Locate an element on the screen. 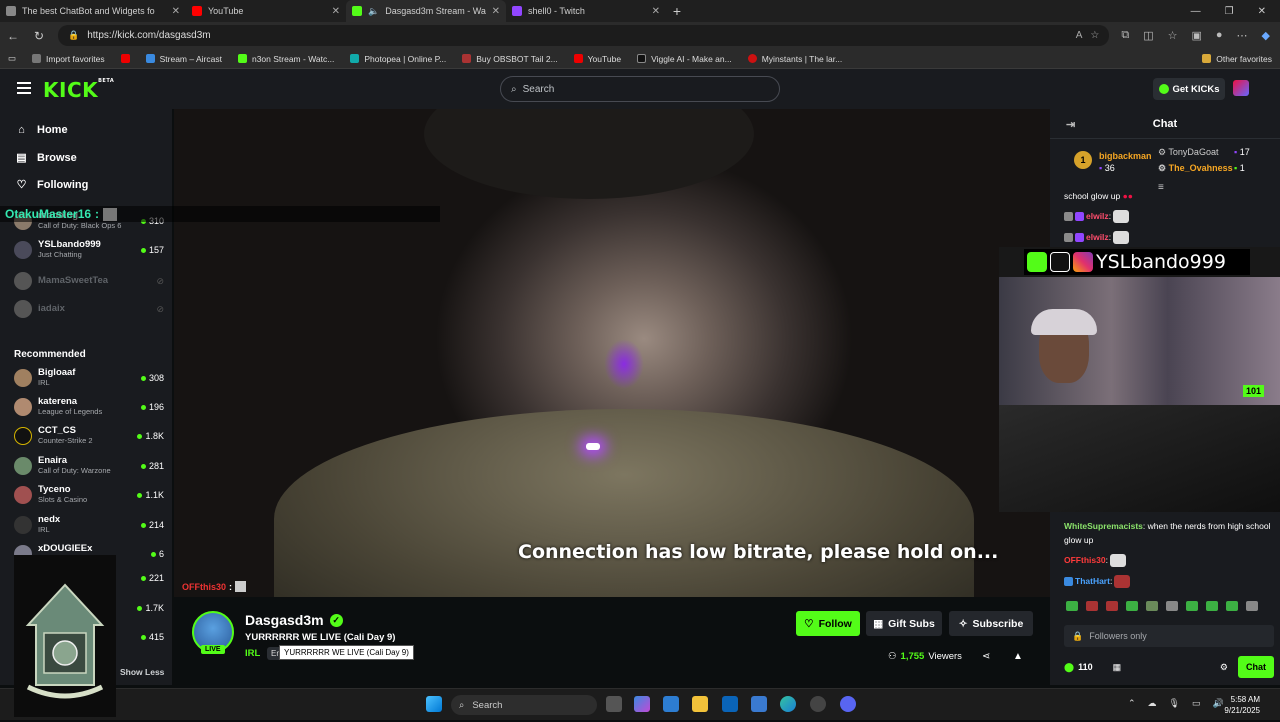  kick-logo: KICKBETA is located at coordinates (78, 90).